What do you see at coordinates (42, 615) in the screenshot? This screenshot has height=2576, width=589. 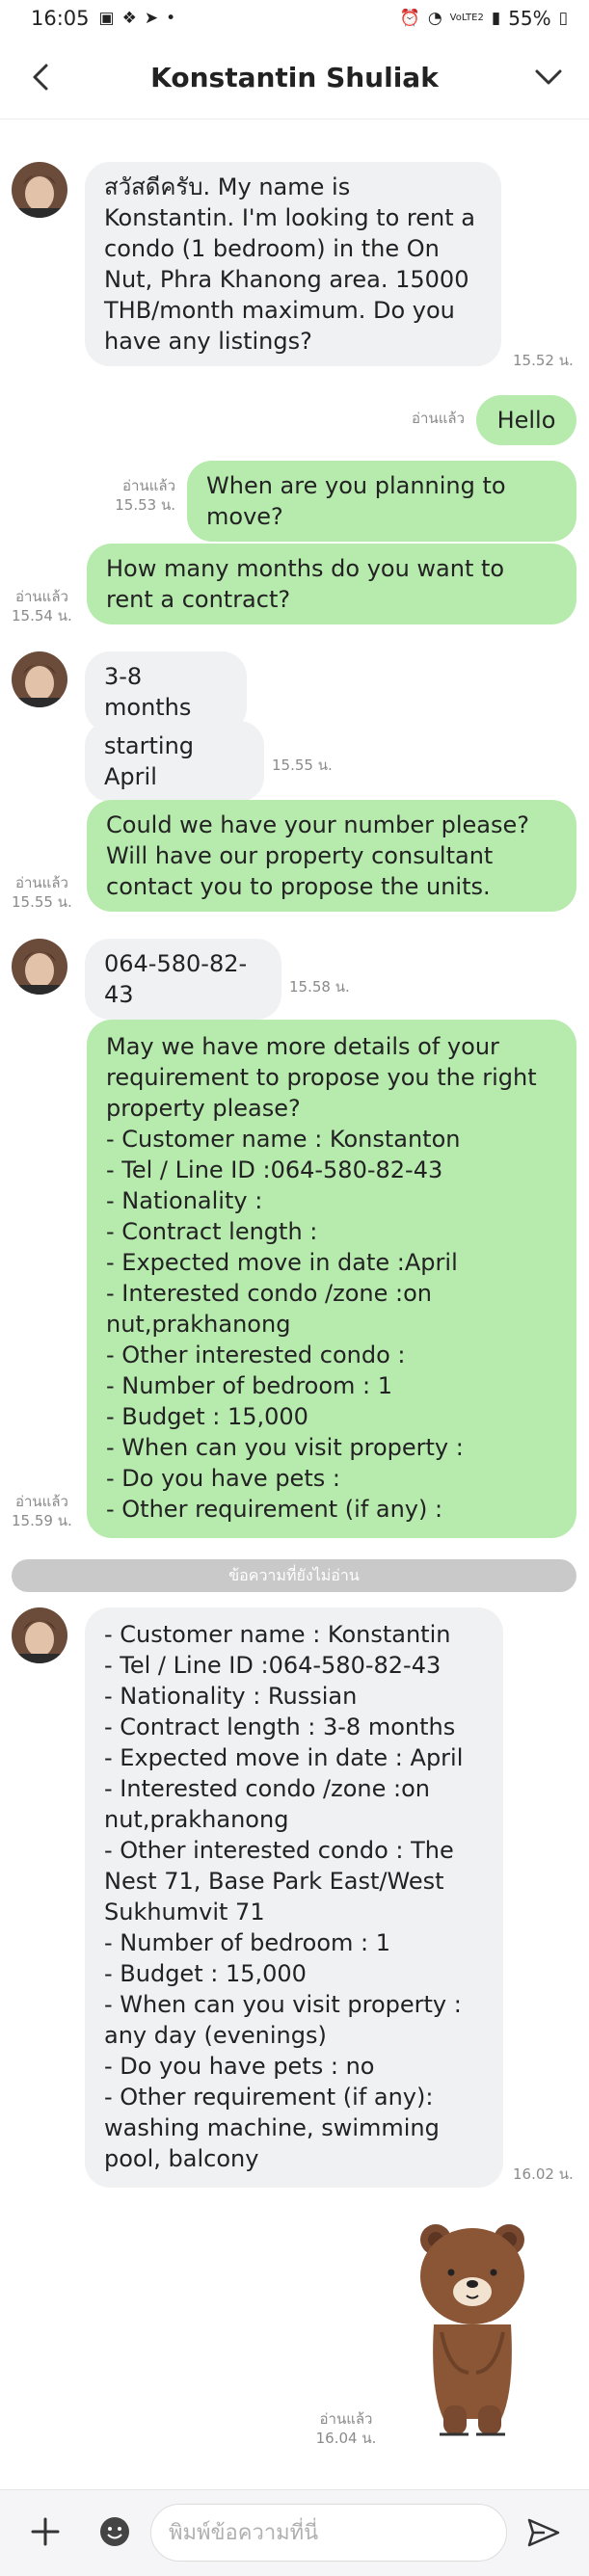 I see `message-time: 15.54 น.` at bounding box center [42, 615].